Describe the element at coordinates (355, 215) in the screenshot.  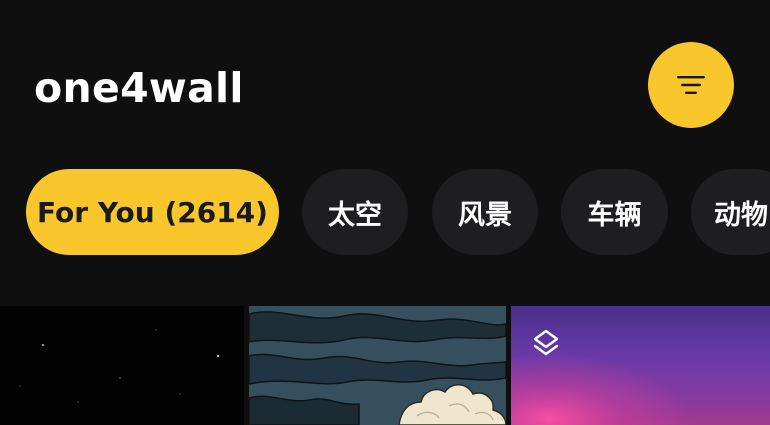
I see `chip-label: 太空` at that location.